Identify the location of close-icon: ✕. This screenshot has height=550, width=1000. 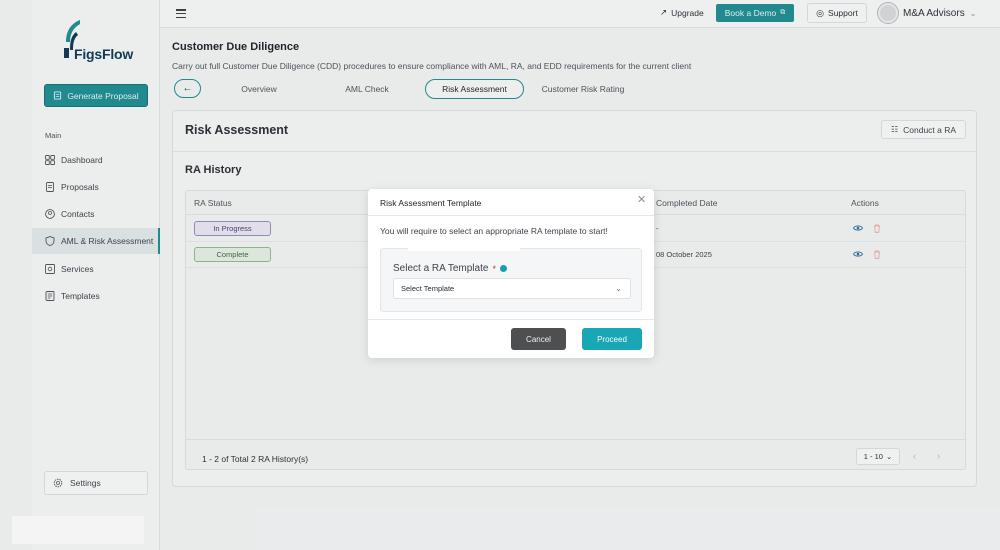
(641, 199).